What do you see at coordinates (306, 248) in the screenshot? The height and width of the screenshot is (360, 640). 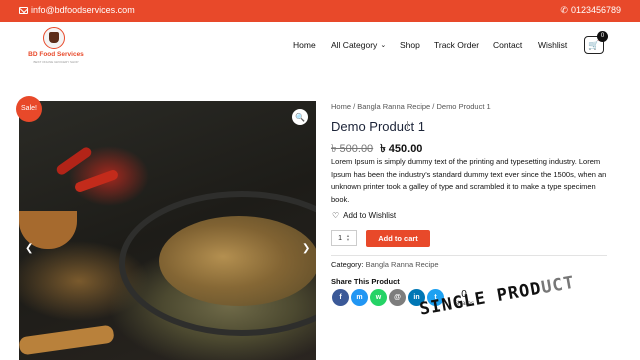 I see `gallery-next-button: ❯` at bounding box center [306, 248].